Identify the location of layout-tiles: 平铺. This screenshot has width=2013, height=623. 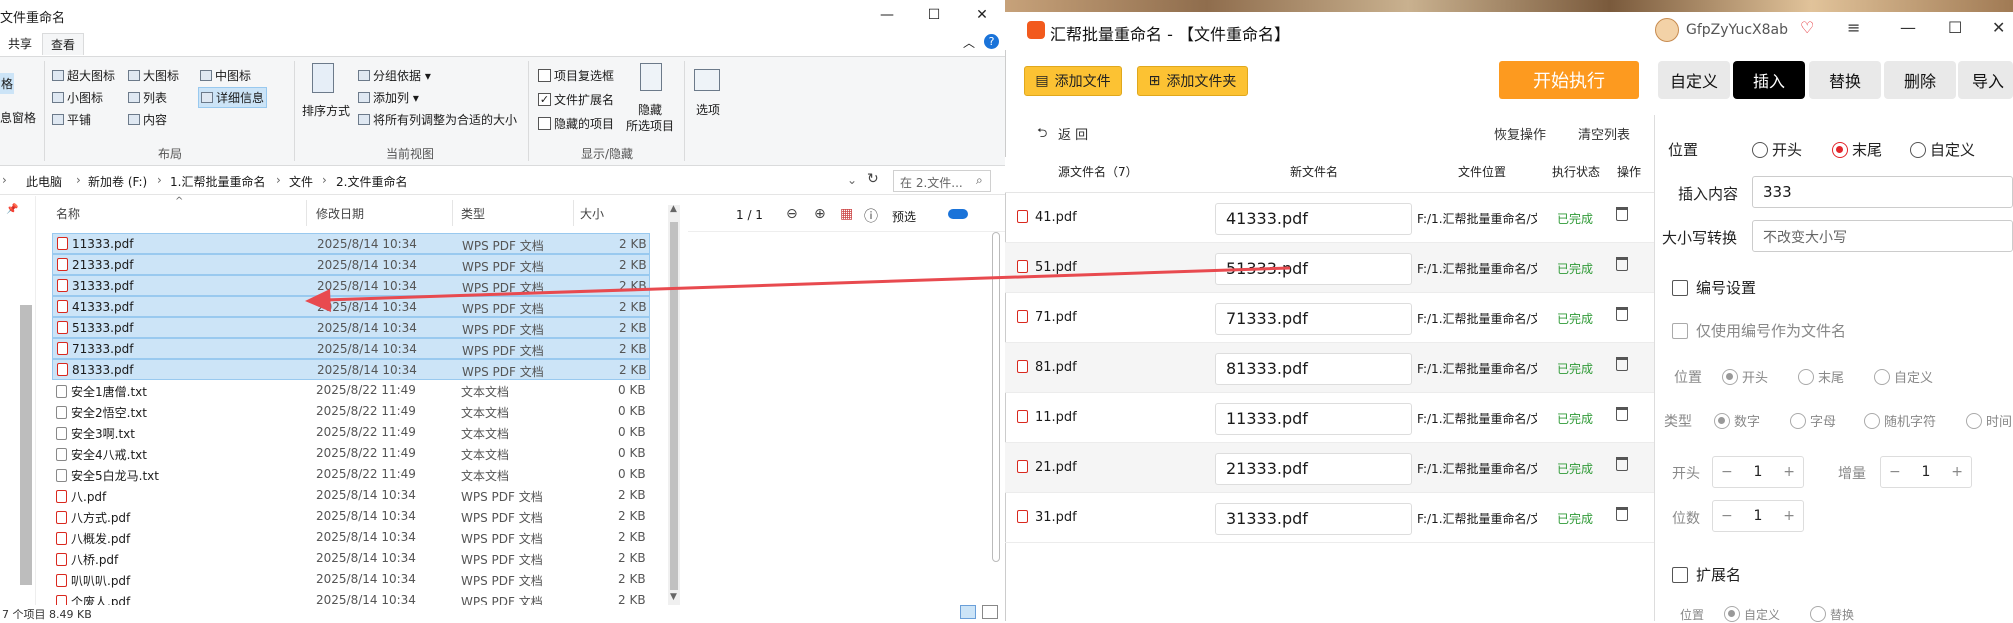
(71, 119).